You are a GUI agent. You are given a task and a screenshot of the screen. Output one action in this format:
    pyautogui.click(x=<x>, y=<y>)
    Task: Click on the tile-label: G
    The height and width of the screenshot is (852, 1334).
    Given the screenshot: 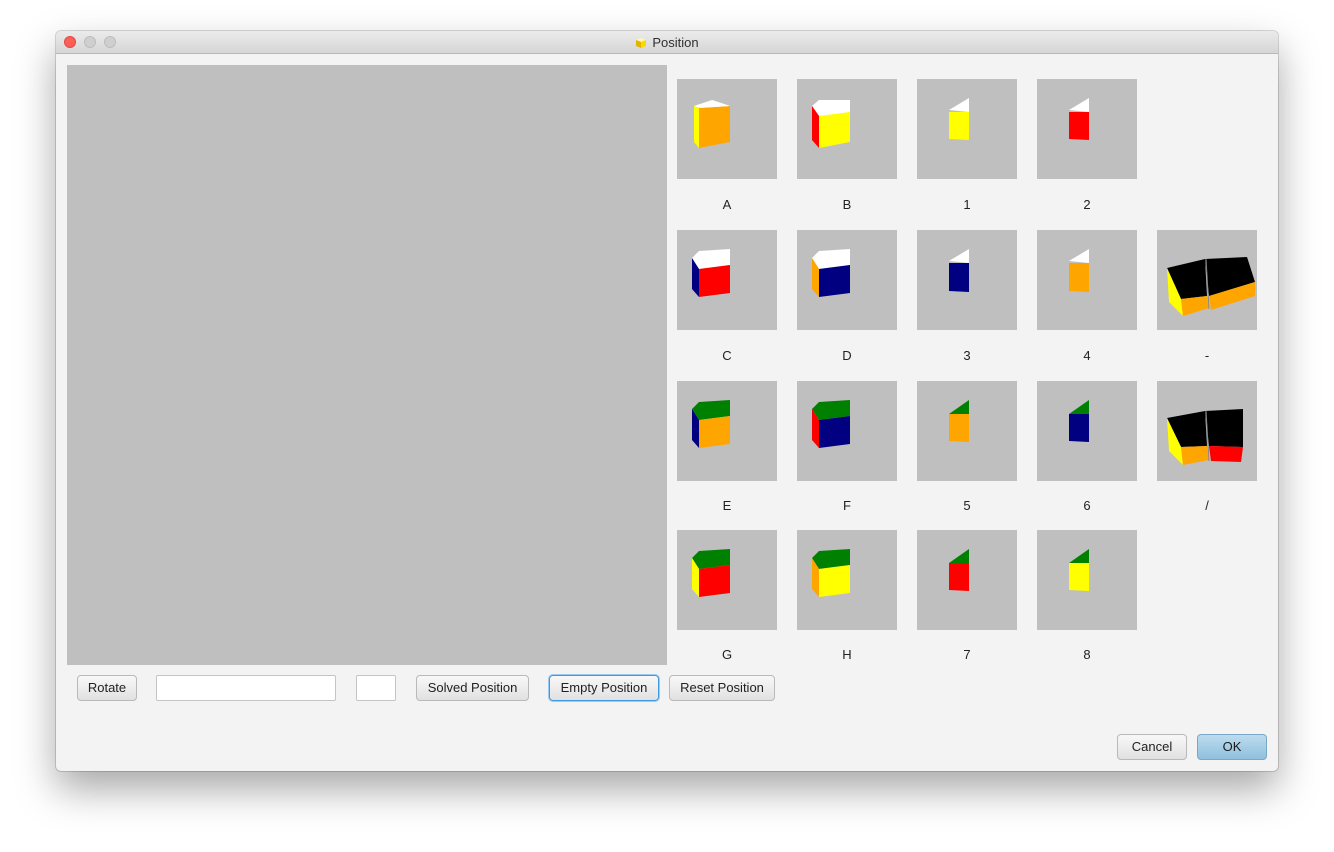 What is the action you would take?
    pyautogui.click(x=727, y=654)
    